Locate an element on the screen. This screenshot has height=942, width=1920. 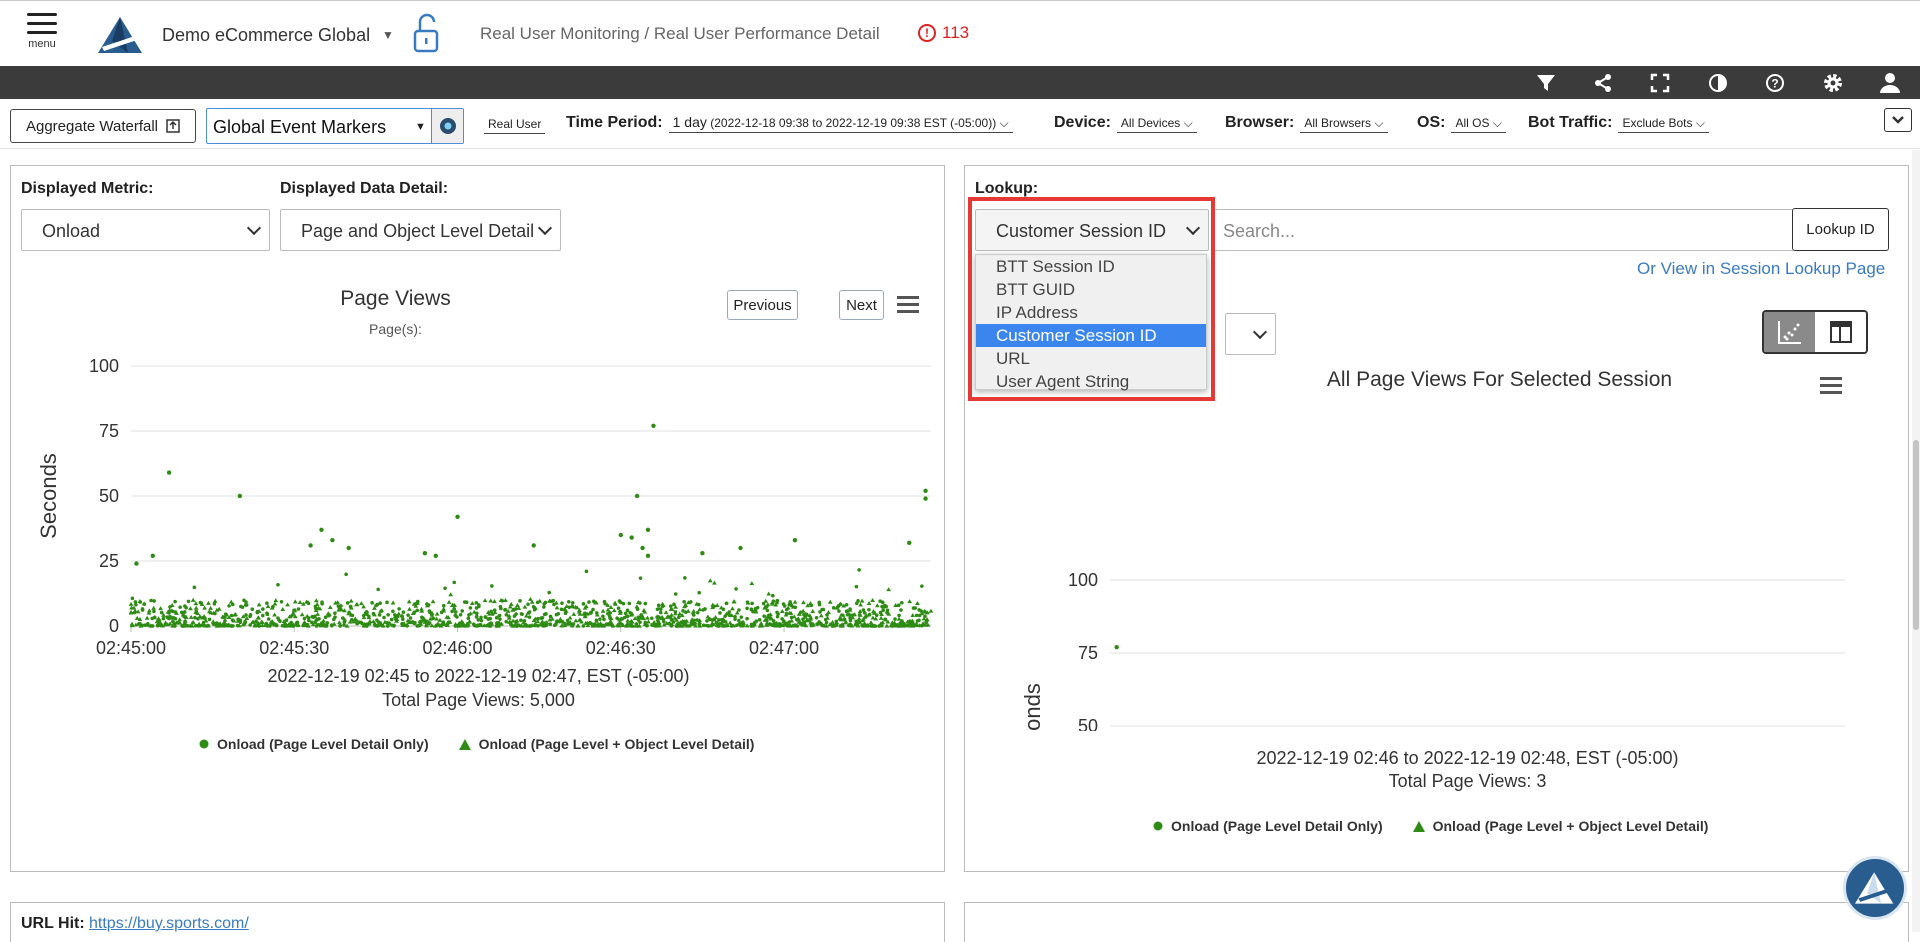
url-hit-link: https://buy.sports.com/ is located at coordinates (169, 924).